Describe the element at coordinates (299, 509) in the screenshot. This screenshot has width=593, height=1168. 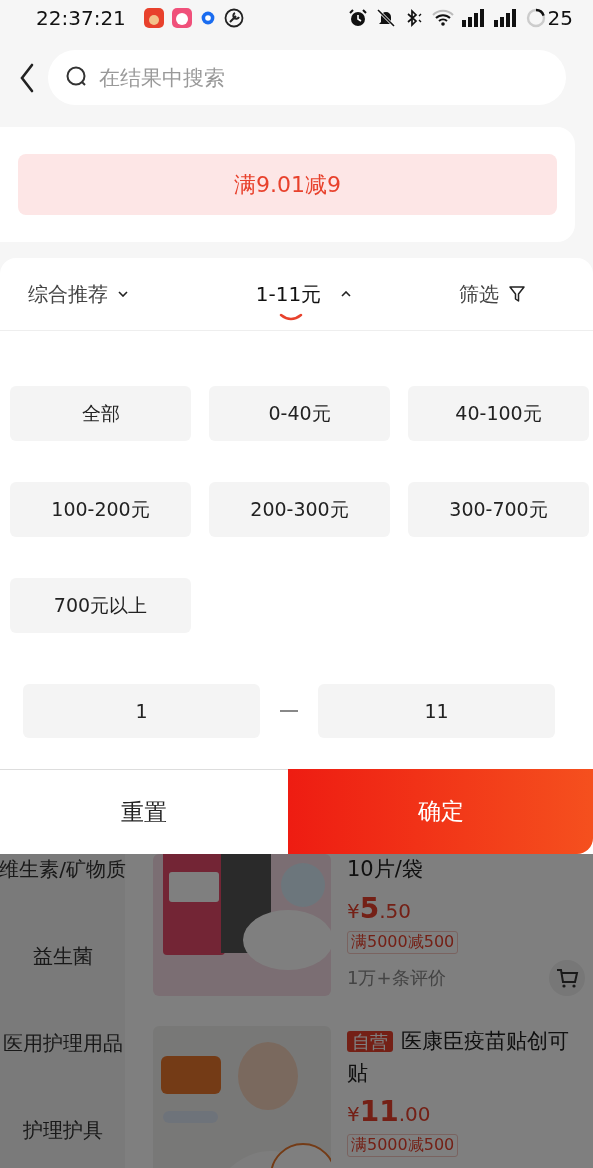
I see `price-option: 200-300元` at that location.